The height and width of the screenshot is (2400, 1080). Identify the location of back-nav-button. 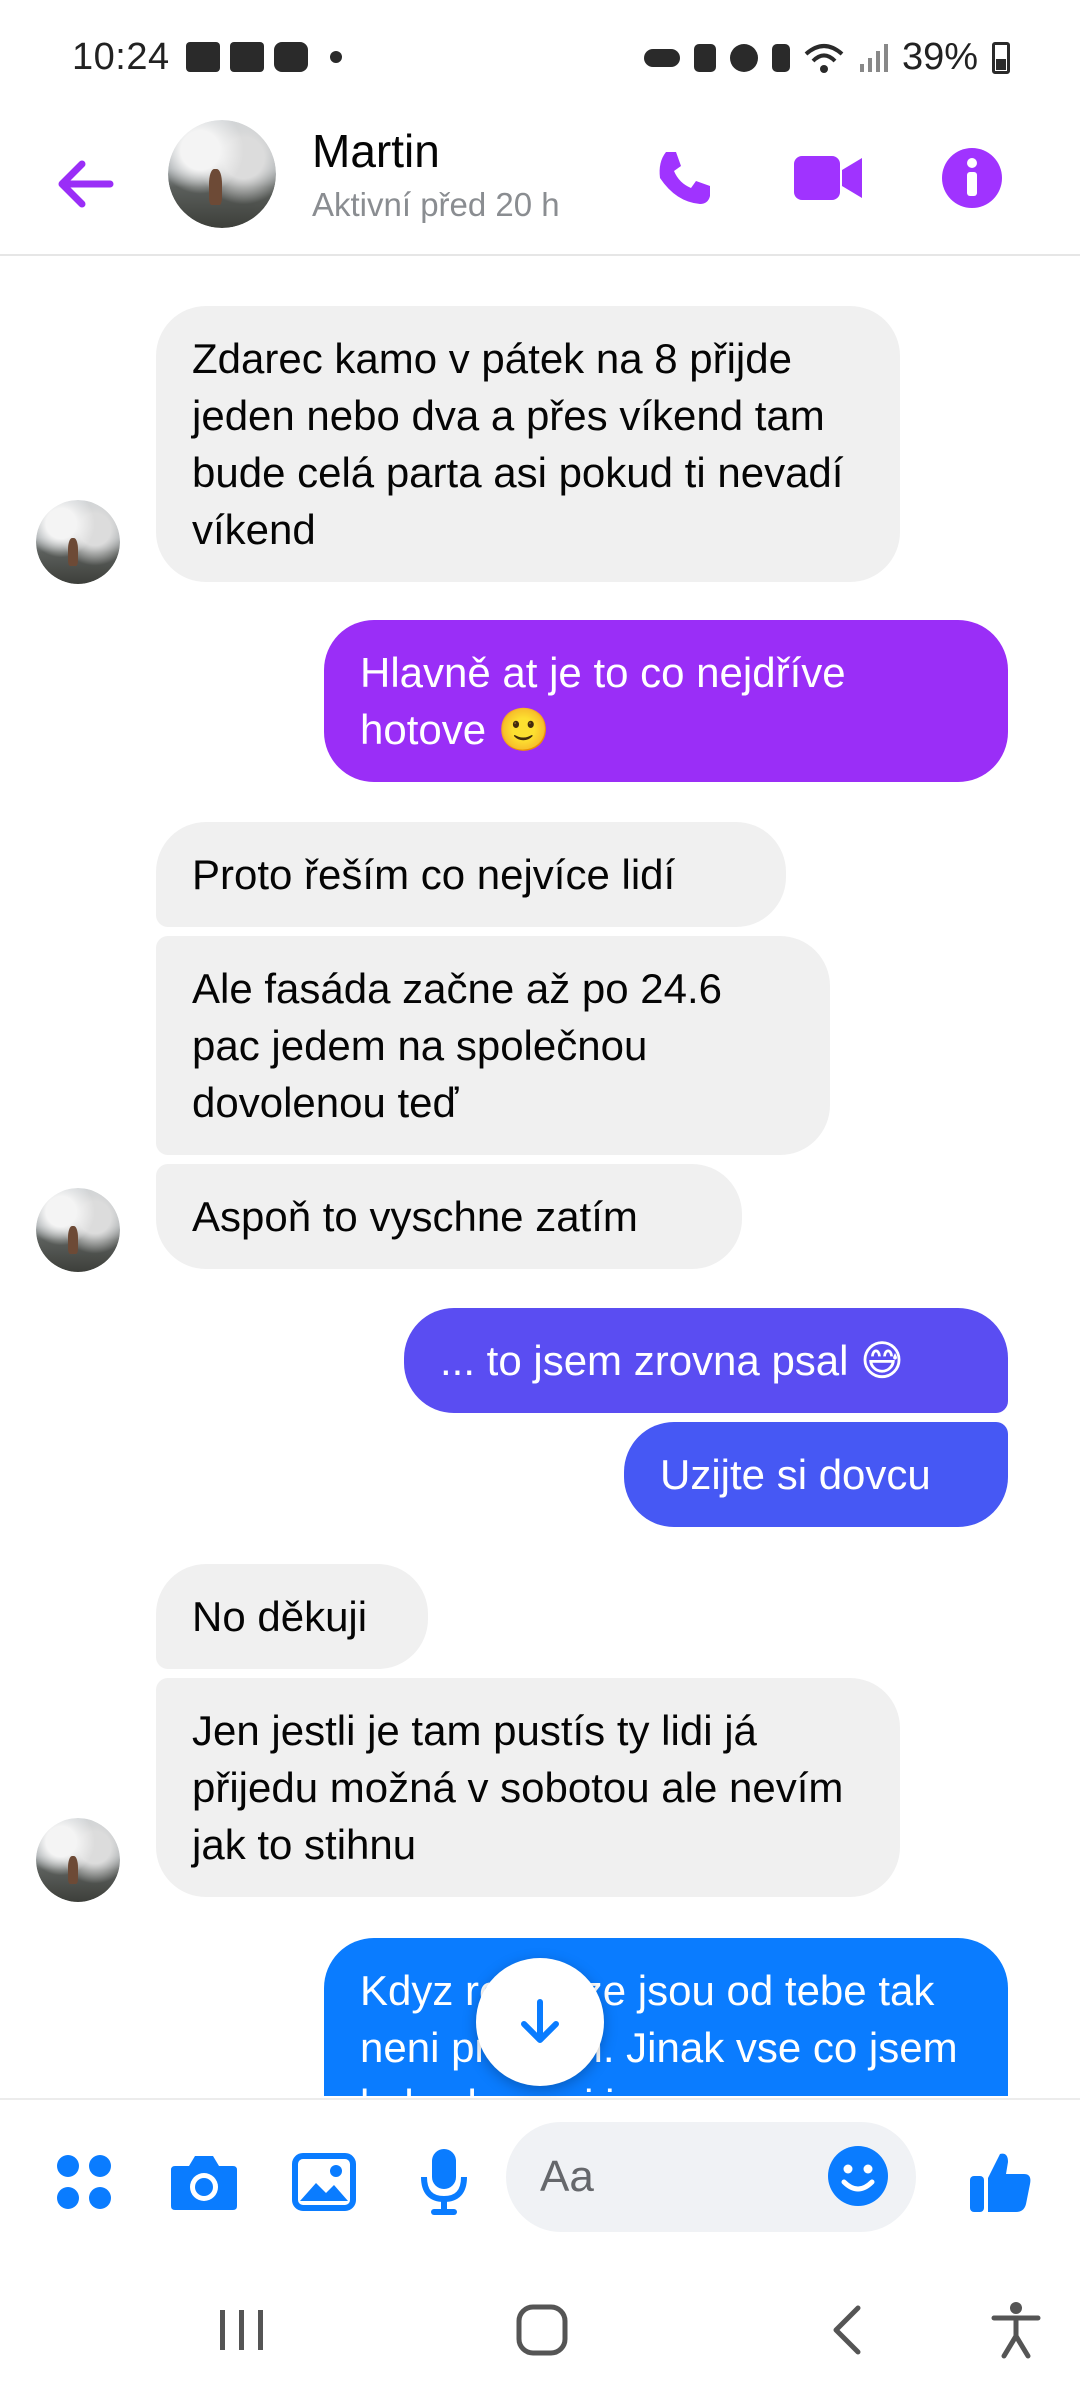
(846, 2330).